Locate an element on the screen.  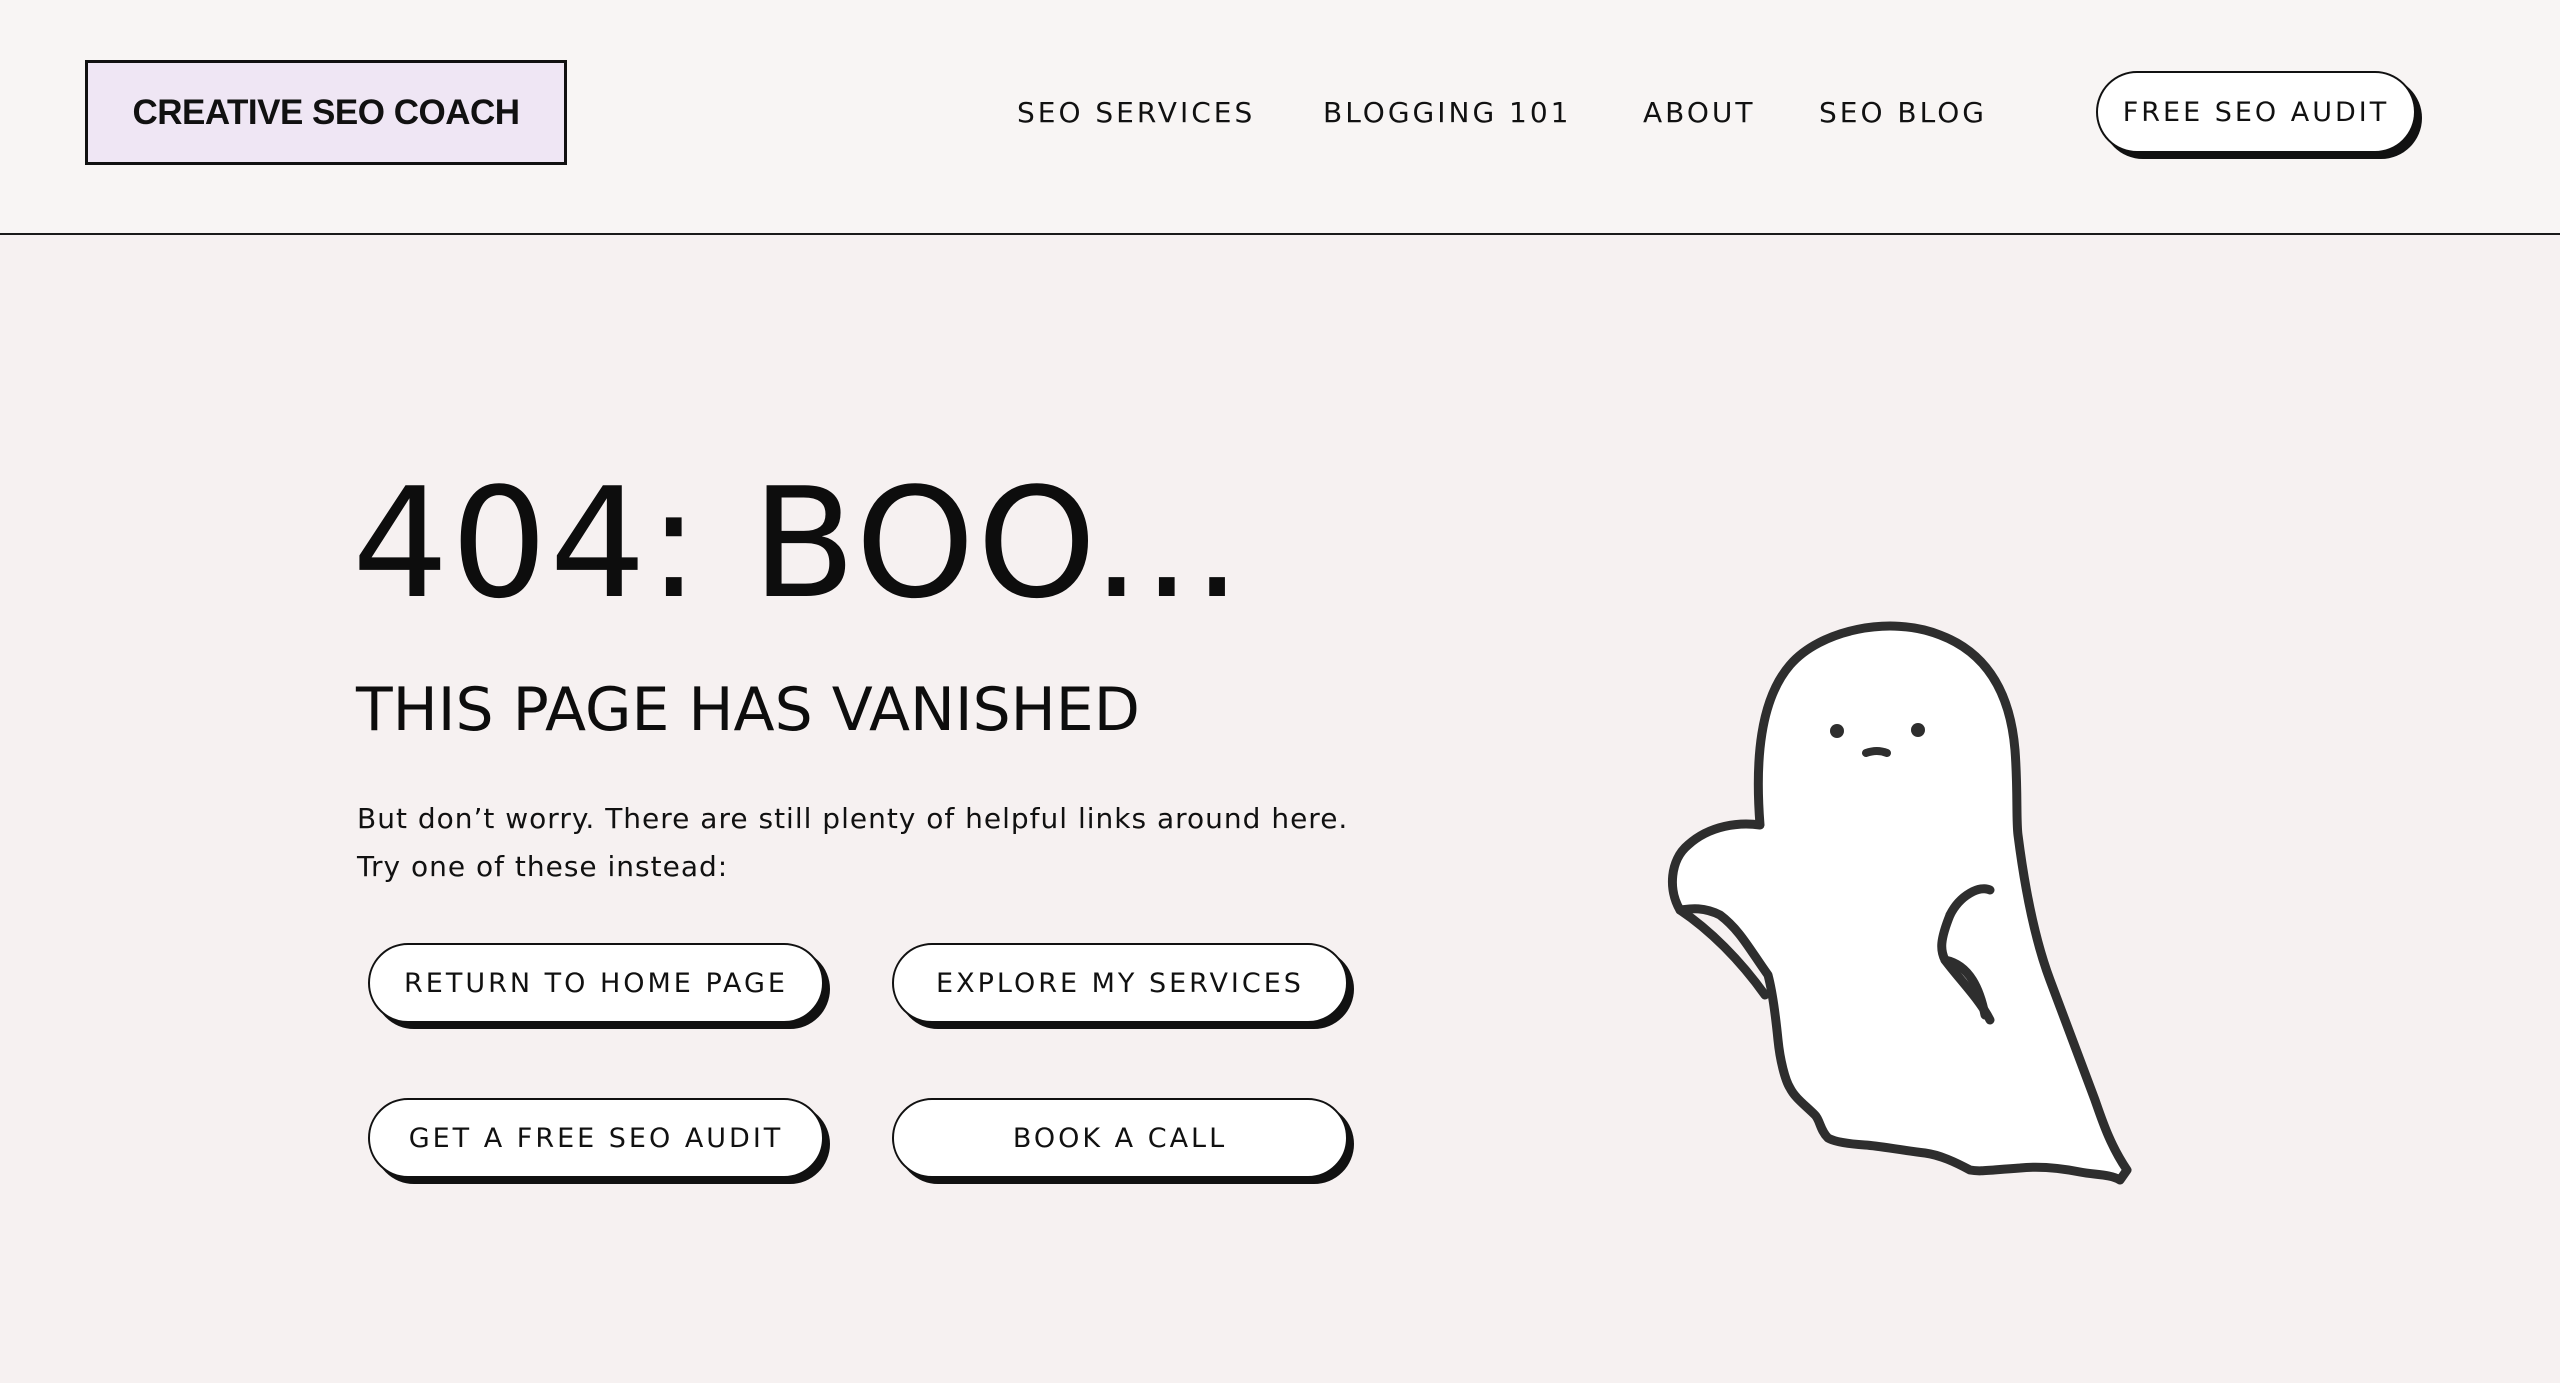
return-home-button: RETURN TO HOME PAGE is located at coordinates (596, 983).